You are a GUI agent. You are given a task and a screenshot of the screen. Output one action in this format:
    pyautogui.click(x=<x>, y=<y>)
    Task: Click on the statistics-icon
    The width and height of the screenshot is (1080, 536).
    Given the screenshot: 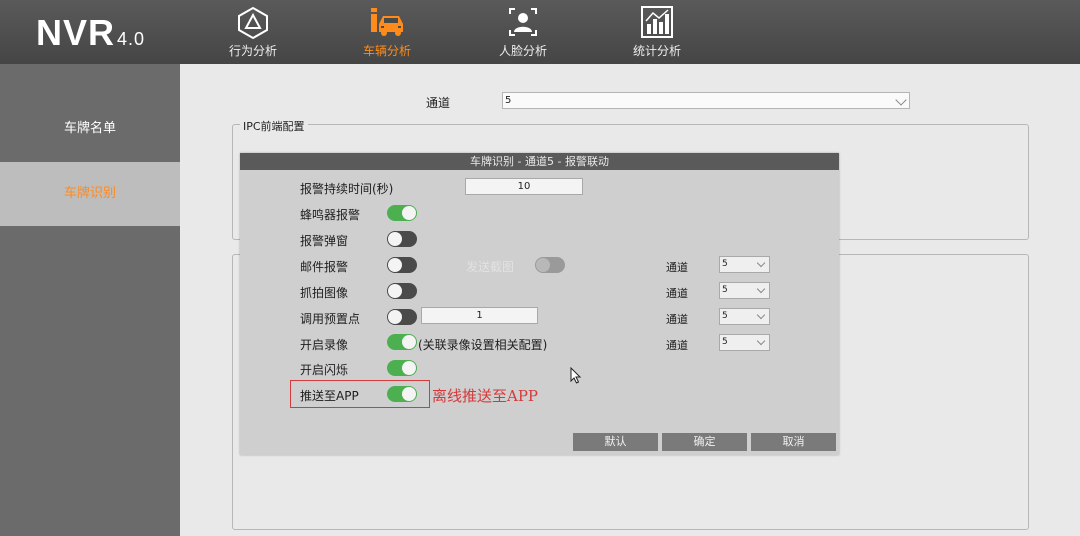 What is the action you would take?
    pyautogui.click(x=657, y=22)
    